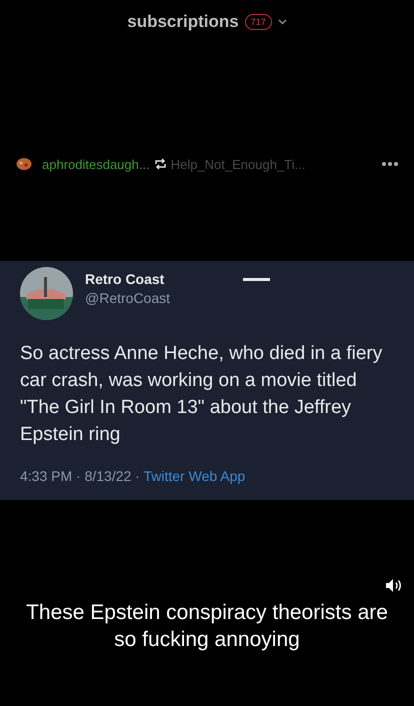 The image size is (414, 706). I want to click on speaker-icon, so click(394, 585).